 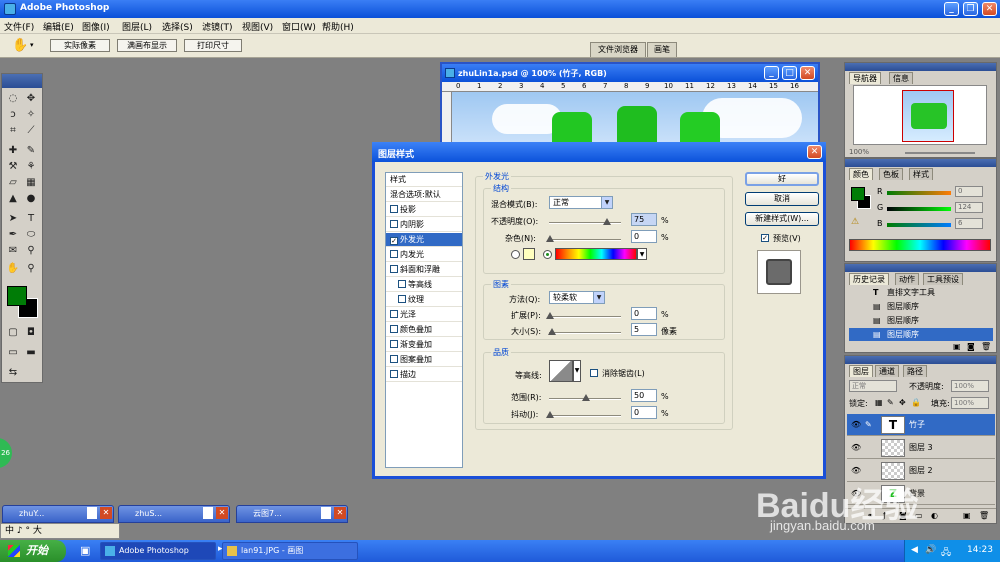 What do you see at coordinates (967, 515) in the screenshot?
I see `new-layer-icon: ▣` at bounding box center [967, 515].